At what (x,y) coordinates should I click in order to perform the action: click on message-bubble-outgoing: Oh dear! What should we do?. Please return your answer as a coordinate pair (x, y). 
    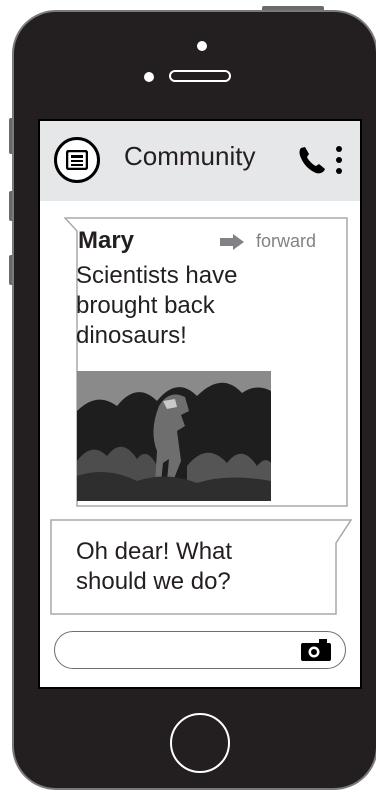
    Looking at the image, I should click on (201, 567).